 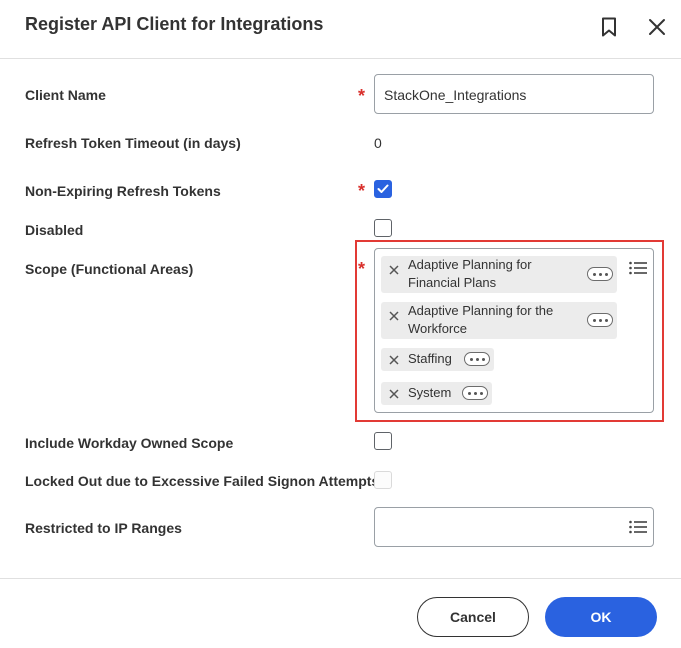 I want to click on locked-out-checkbox, so click(x=383, y=480).